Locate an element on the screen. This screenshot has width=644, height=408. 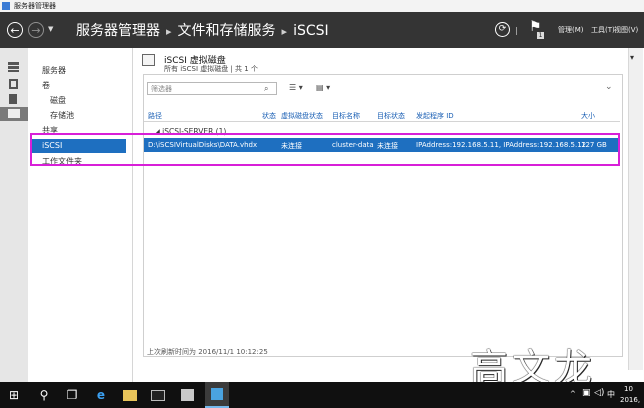
command-prompt-icon is located at coordinates (158, 395).